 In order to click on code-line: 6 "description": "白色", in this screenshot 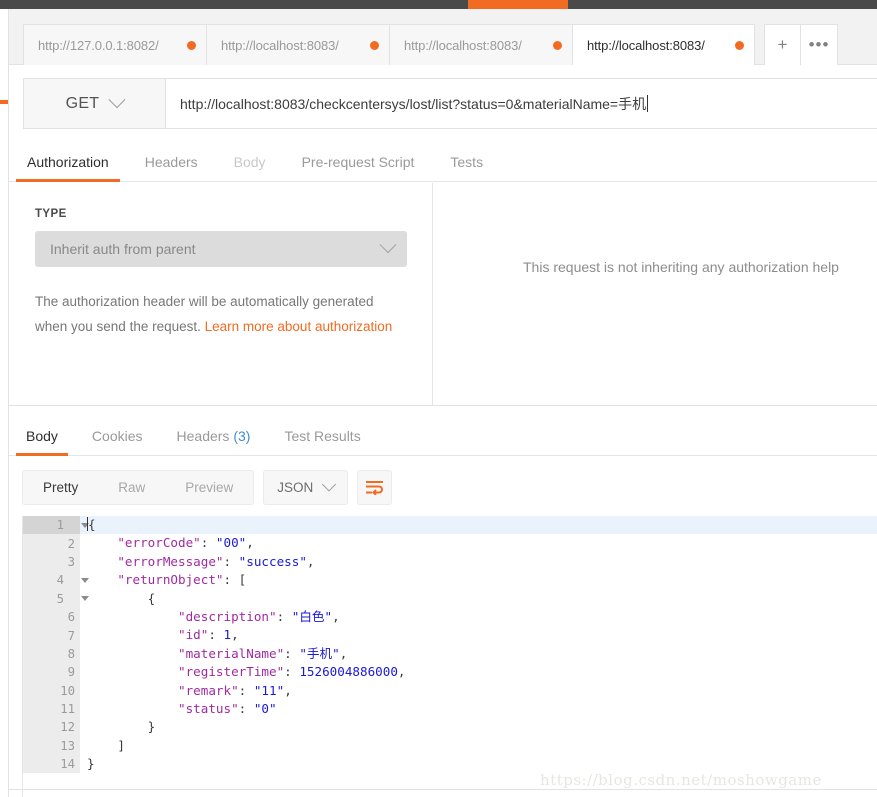, I will do `click(450, 617)`.